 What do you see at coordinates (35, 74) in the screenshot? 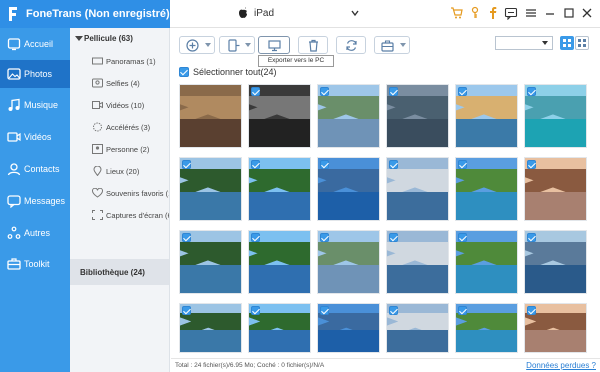
I see `sidebar-item-photos: Photos` at bounding box center [35, 74].